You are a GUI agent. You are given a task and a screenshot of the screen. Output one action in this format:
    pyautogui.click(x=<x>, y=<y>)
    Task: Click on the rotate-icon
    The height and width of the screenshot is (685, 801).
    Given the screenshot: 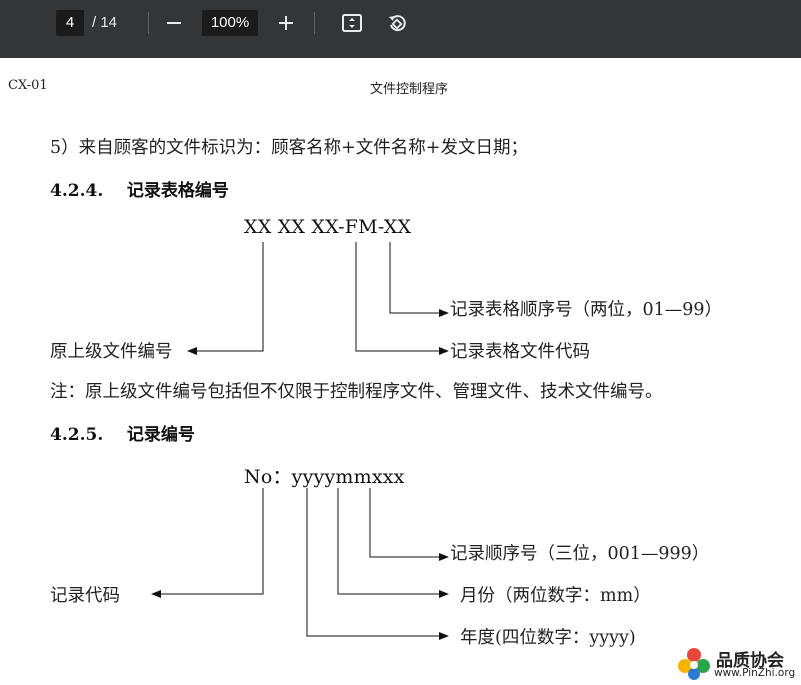 What is the action you would take?
    pyautogui.click(x=397, y=23)
    